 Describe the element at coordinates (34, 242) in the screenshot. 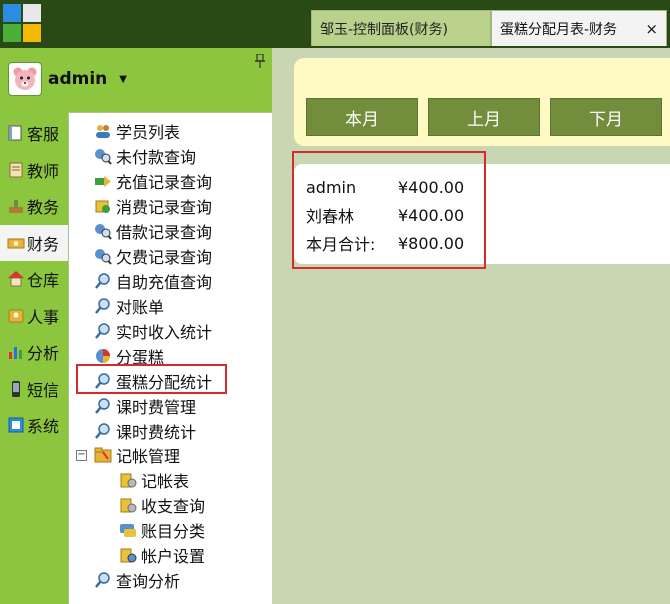

I see `category-item-caiwu: 财务` at that location.